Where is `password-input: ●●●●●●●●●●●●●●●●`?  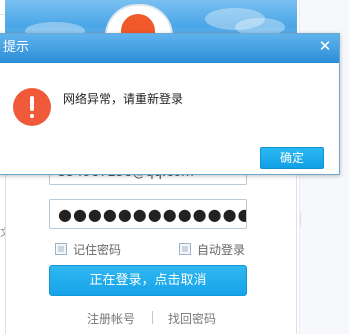 password-input: ●●●●●●●●●●●●●●●● is located at coordinates (148, 214).